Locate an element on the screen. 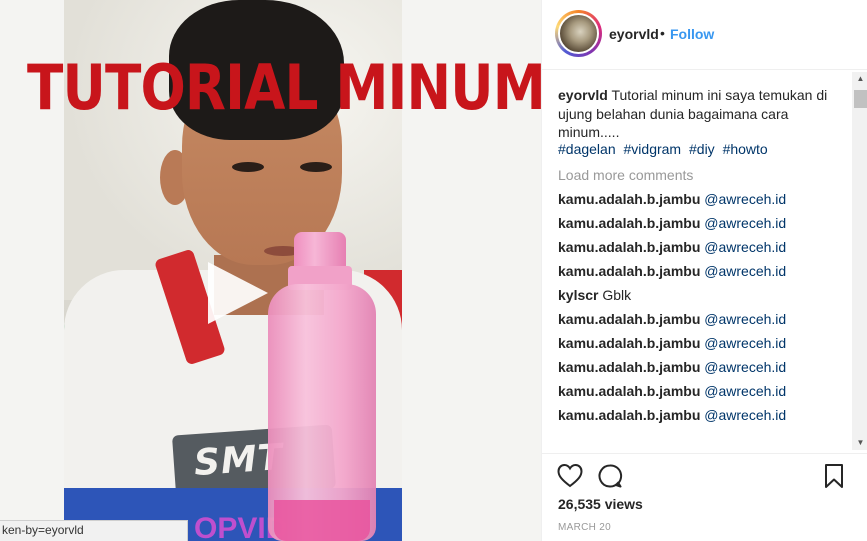 This screenshot has width=867, height=541. bottle-cap is located at coordinates (320, 251).